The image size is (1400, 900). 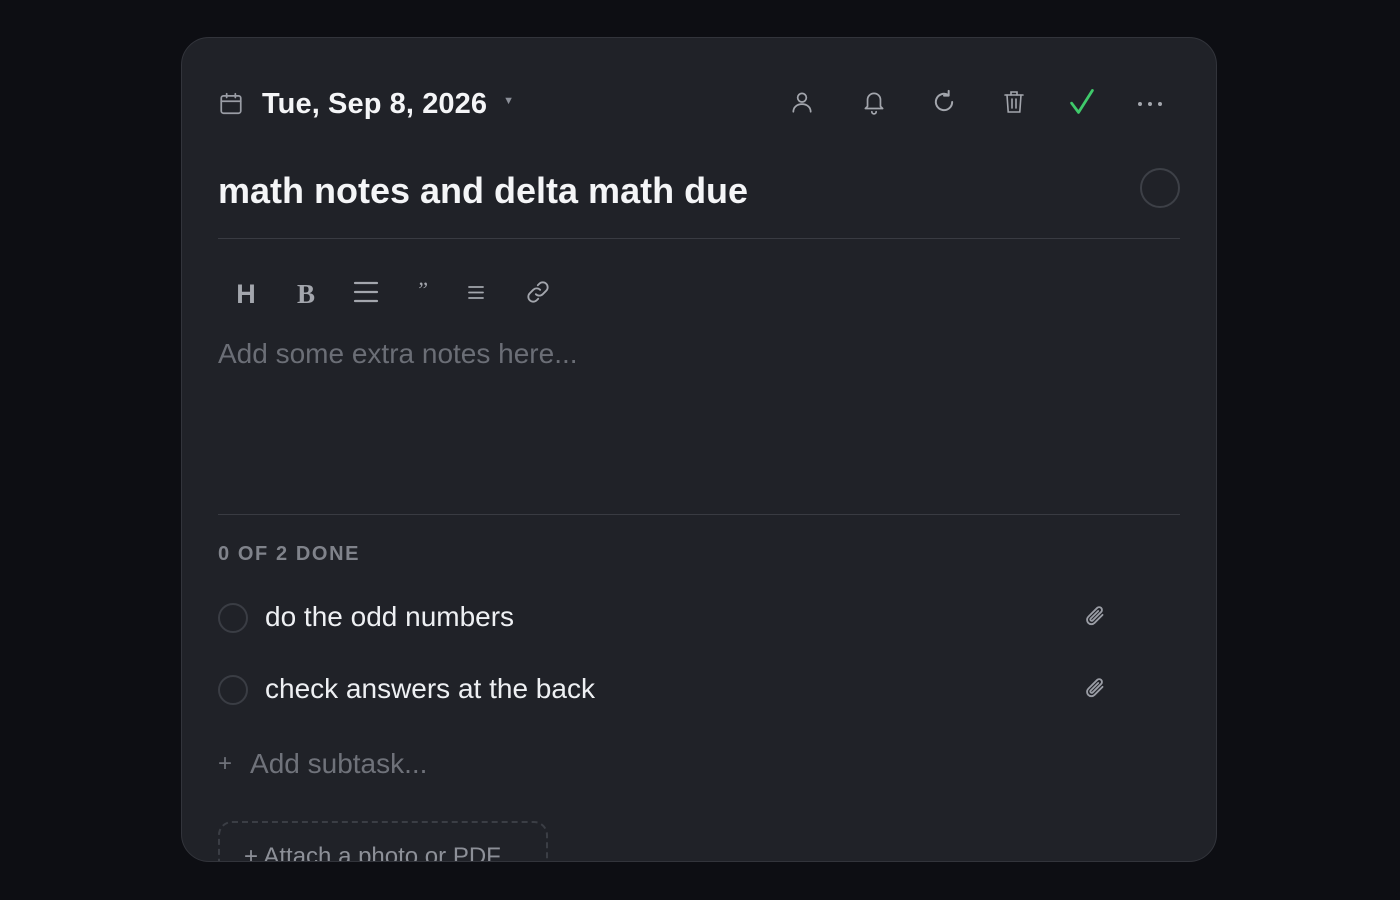 I want to click on delete-button, so click(x=1014, y=104).